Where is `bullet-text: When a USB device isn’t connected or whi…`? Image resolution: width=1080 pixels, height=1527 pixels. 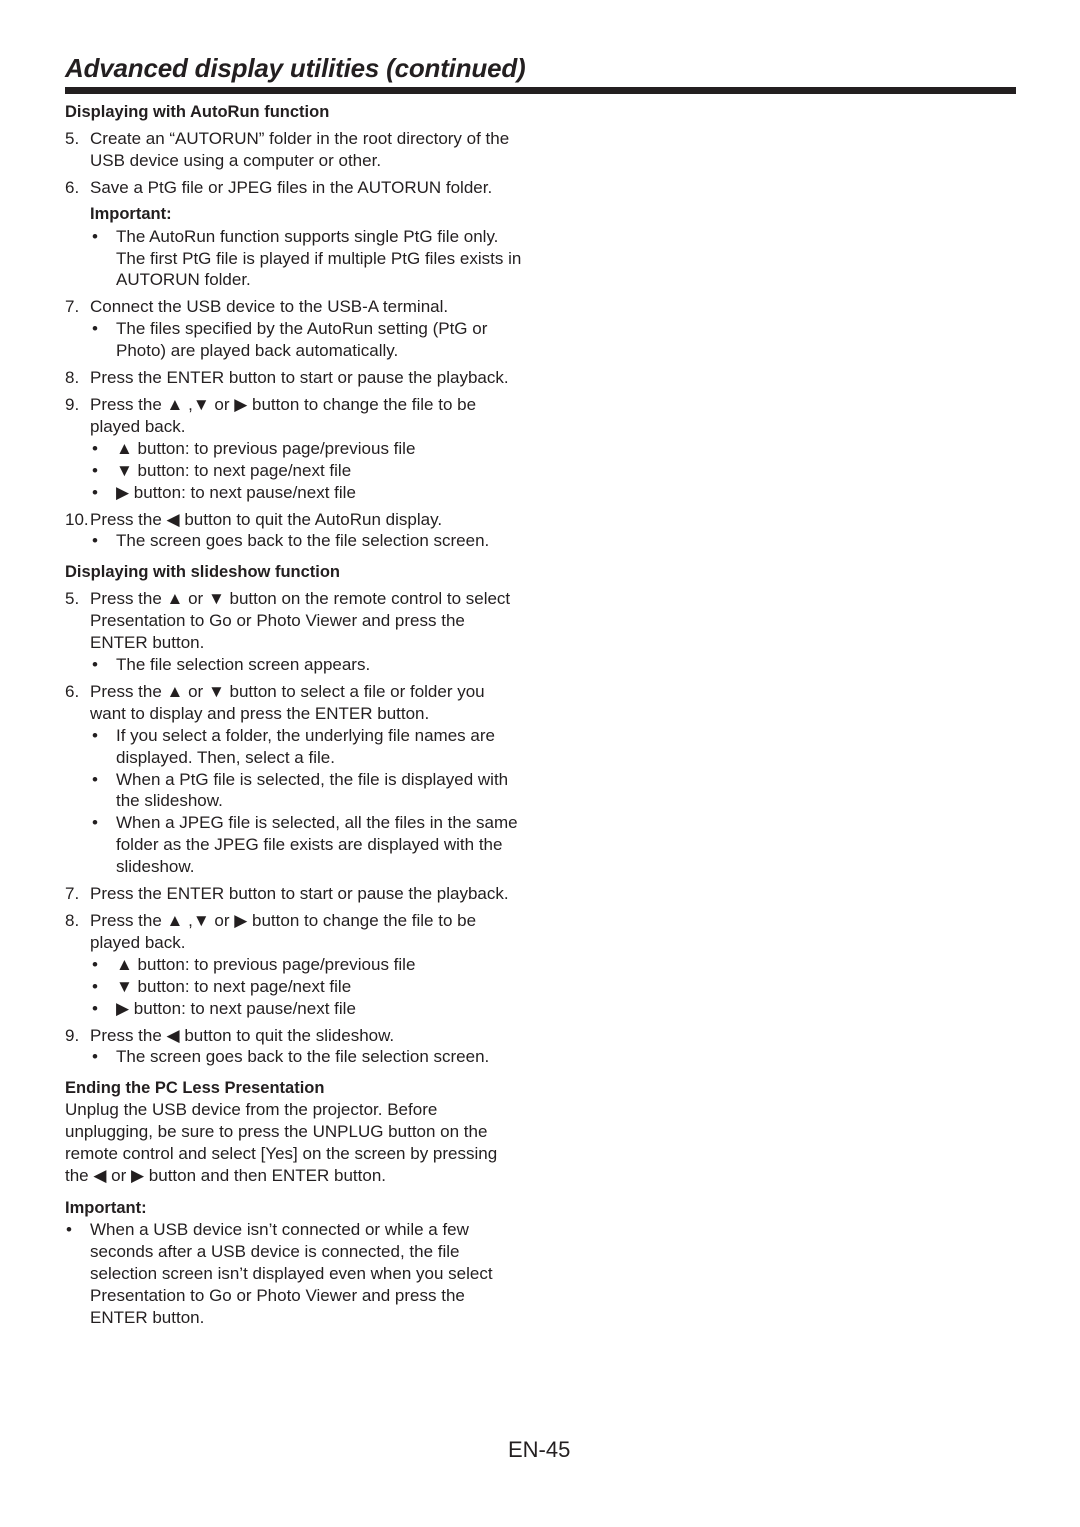 bullet-text: When a USB device isn’t connected or whi… is located at coordinates (291, 1273).